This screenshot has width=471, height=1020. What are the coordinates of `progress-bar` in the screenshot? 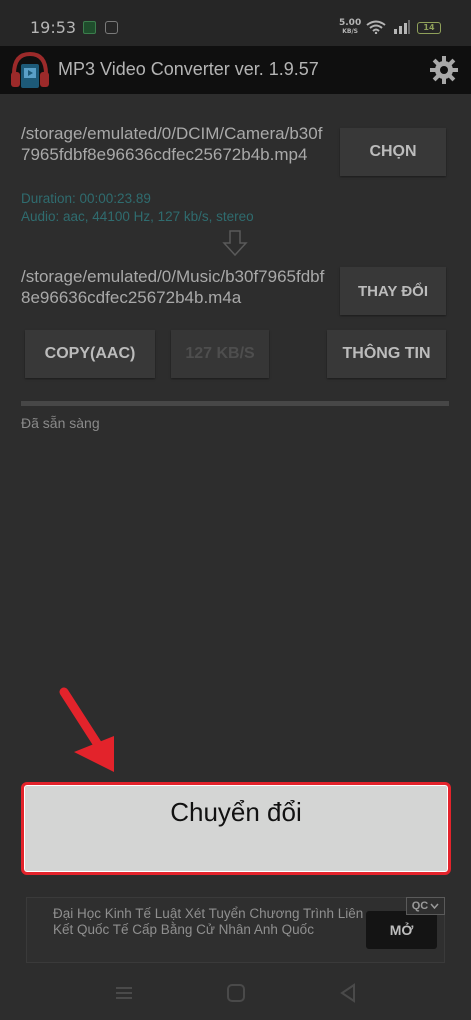 It's located at (235, 403).